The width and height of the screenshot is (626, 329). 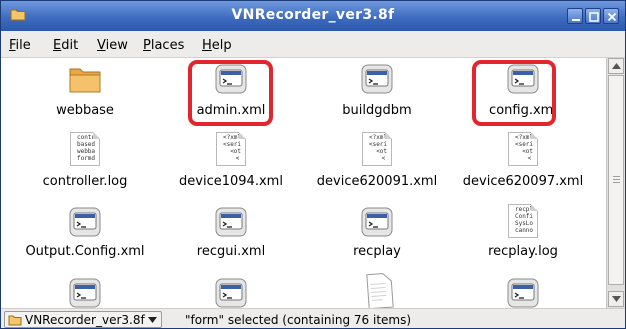 I want to click on menu-file: File, so click(x=20, y=45).